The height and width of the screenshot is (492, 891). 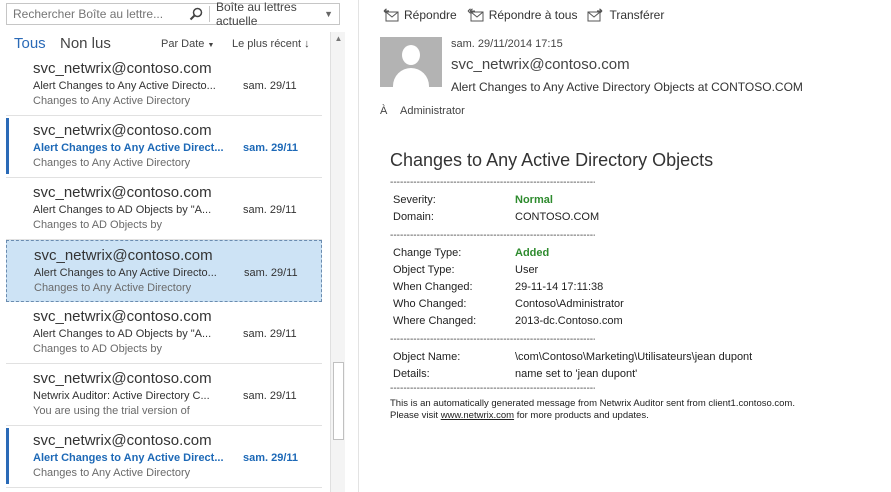 What do you see at coordinates (630, 321) in the screenshot?
I see `field-where-changed: Where Changed: 2013-dc.Contoso.com` at bounding box center [630, 321].